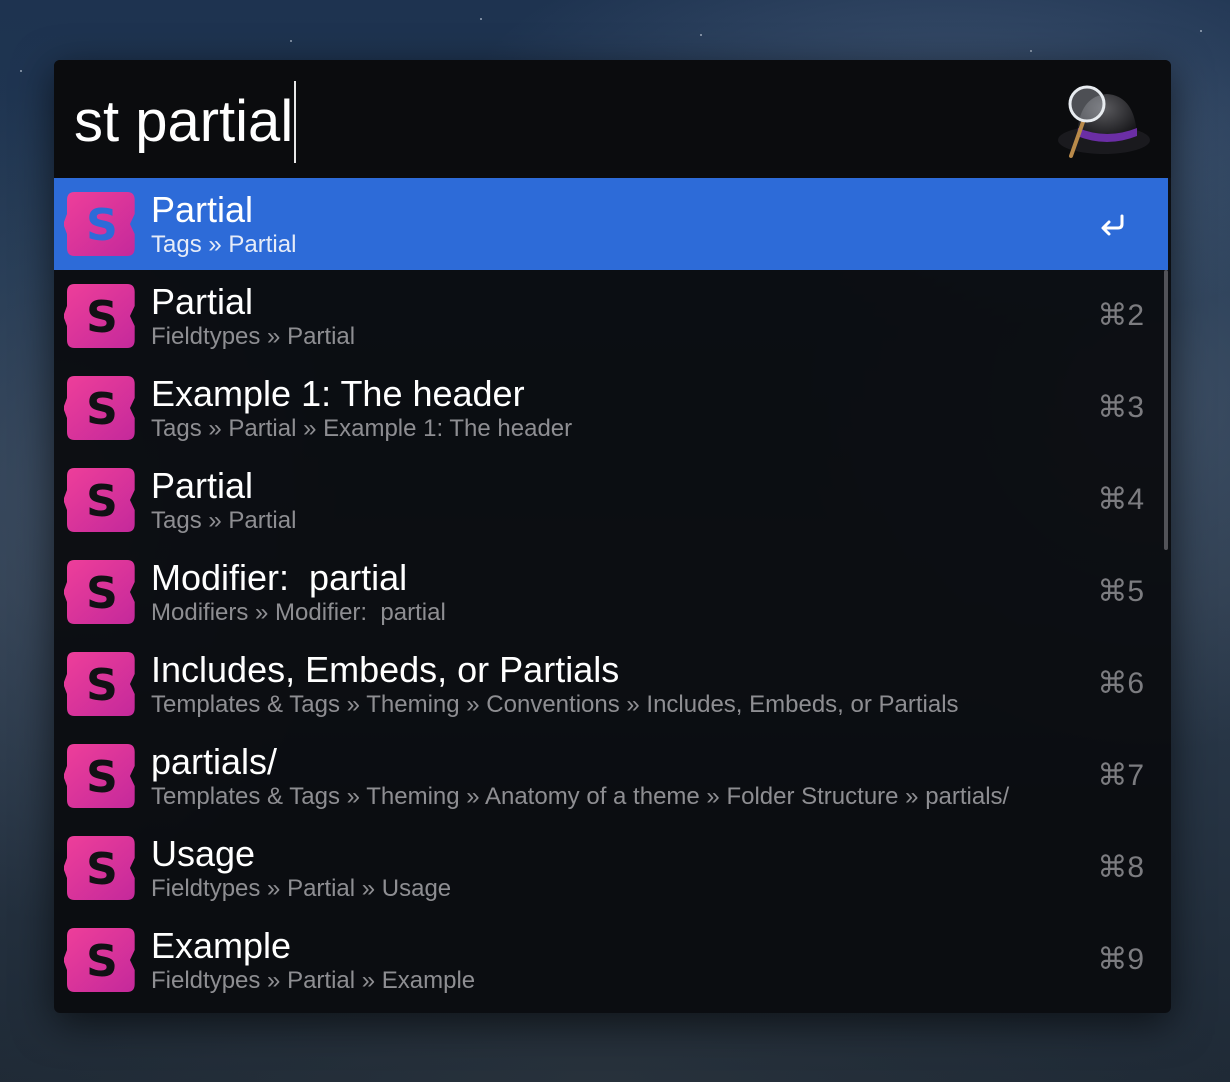 The width and height of the screenshot is (1230, 1082). Describe the element at coordinates (611, 868) in the screenshot. I see `result-row: S Usage Fieldtypes » Partial » Usage ⌘8` at that location.